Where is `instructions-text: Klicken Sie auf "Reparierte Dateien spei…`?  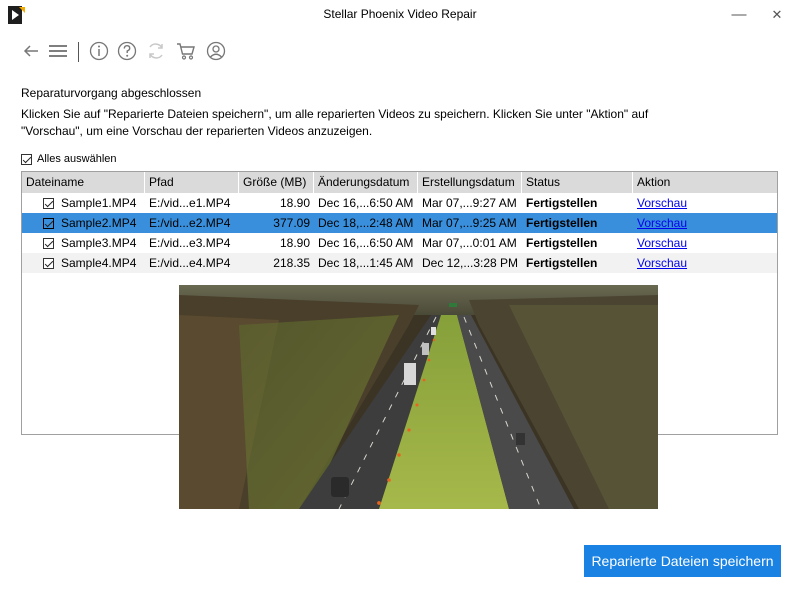 instructions-text: Klicken Sie auf "Reparierte Dateien spei… is located at coordinates (335, 122).